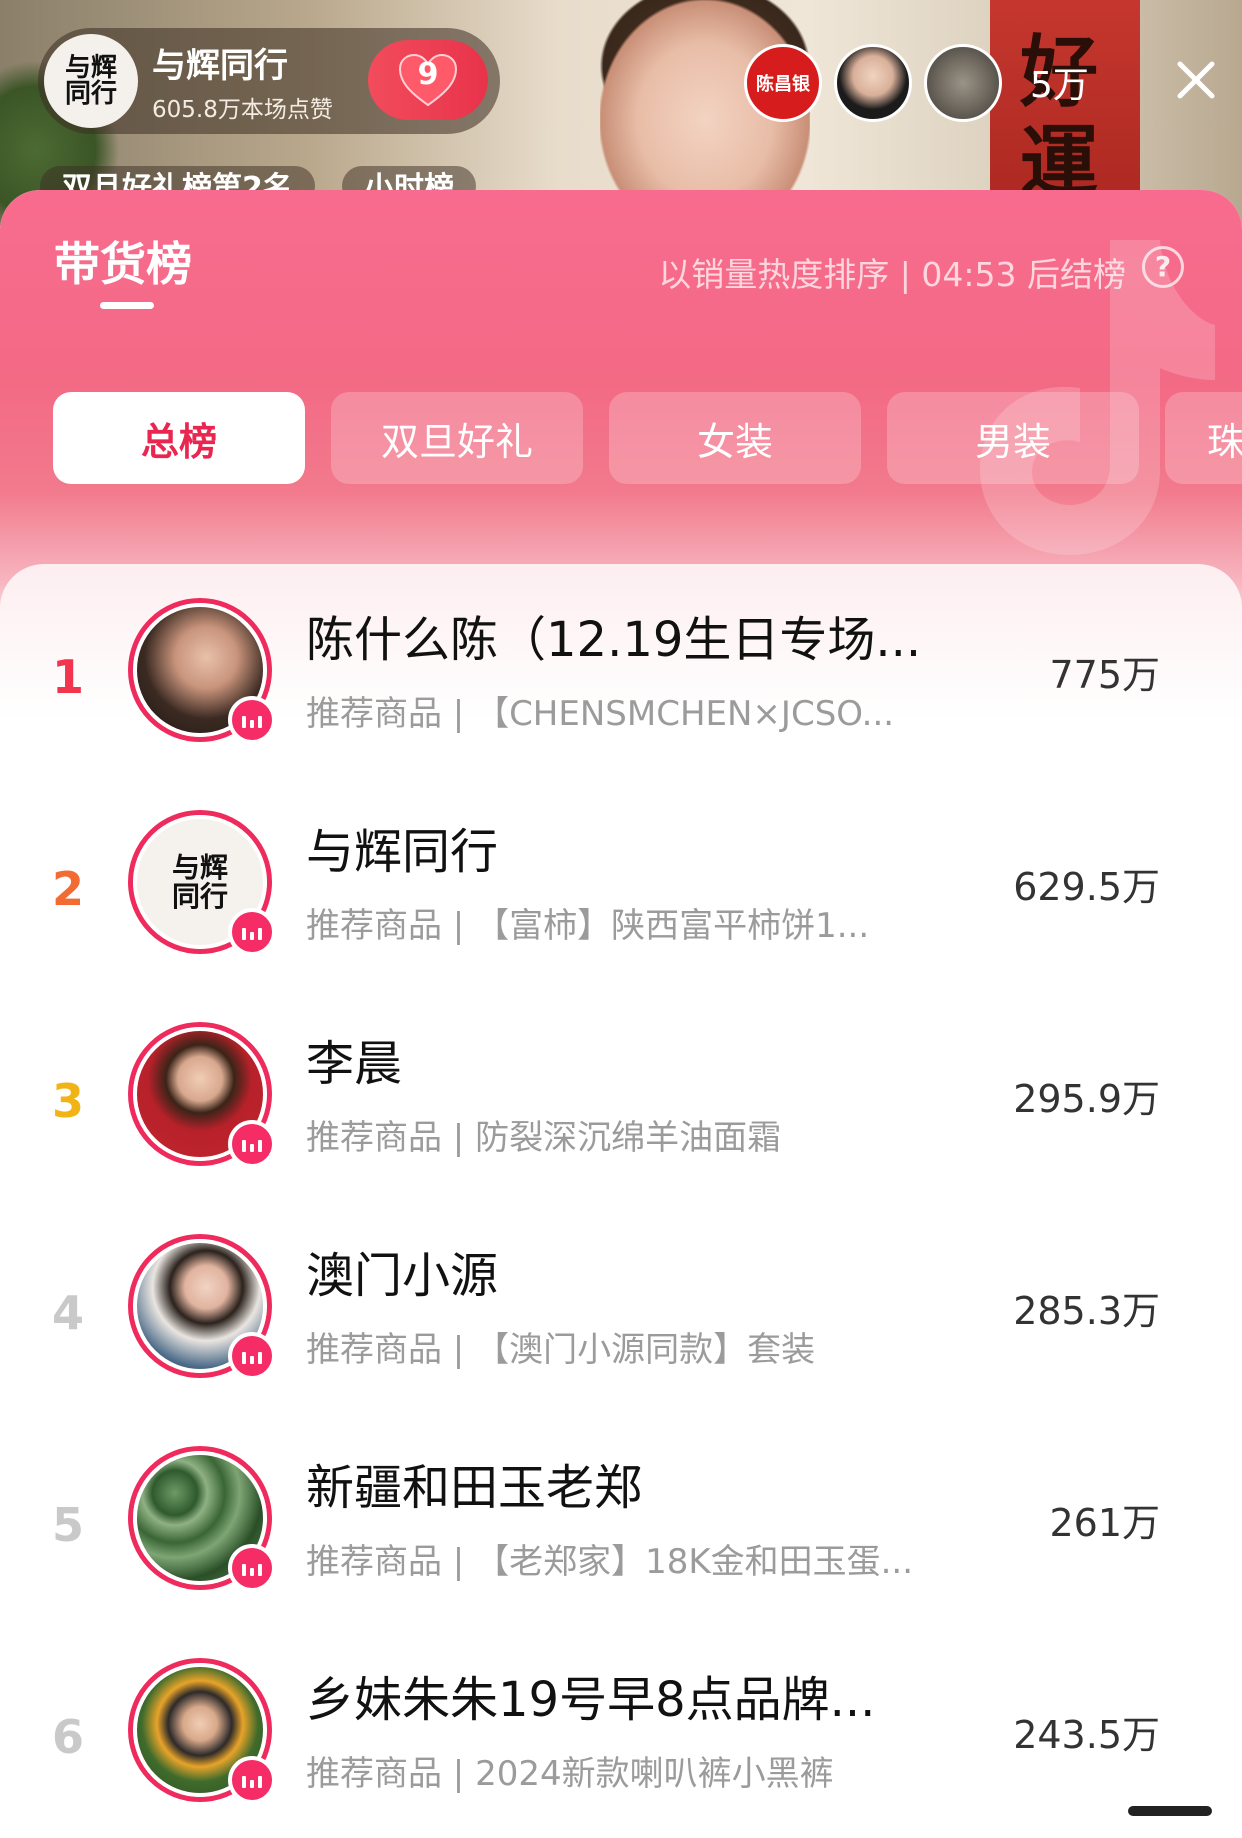 The image size is (1242, 1838). What do you see at coordinates (561, 1350) in the screenshot?
I see `recommended-product: 推荐商品 | 【澳门小源同款】套装` at bounding box center [561, 1350].